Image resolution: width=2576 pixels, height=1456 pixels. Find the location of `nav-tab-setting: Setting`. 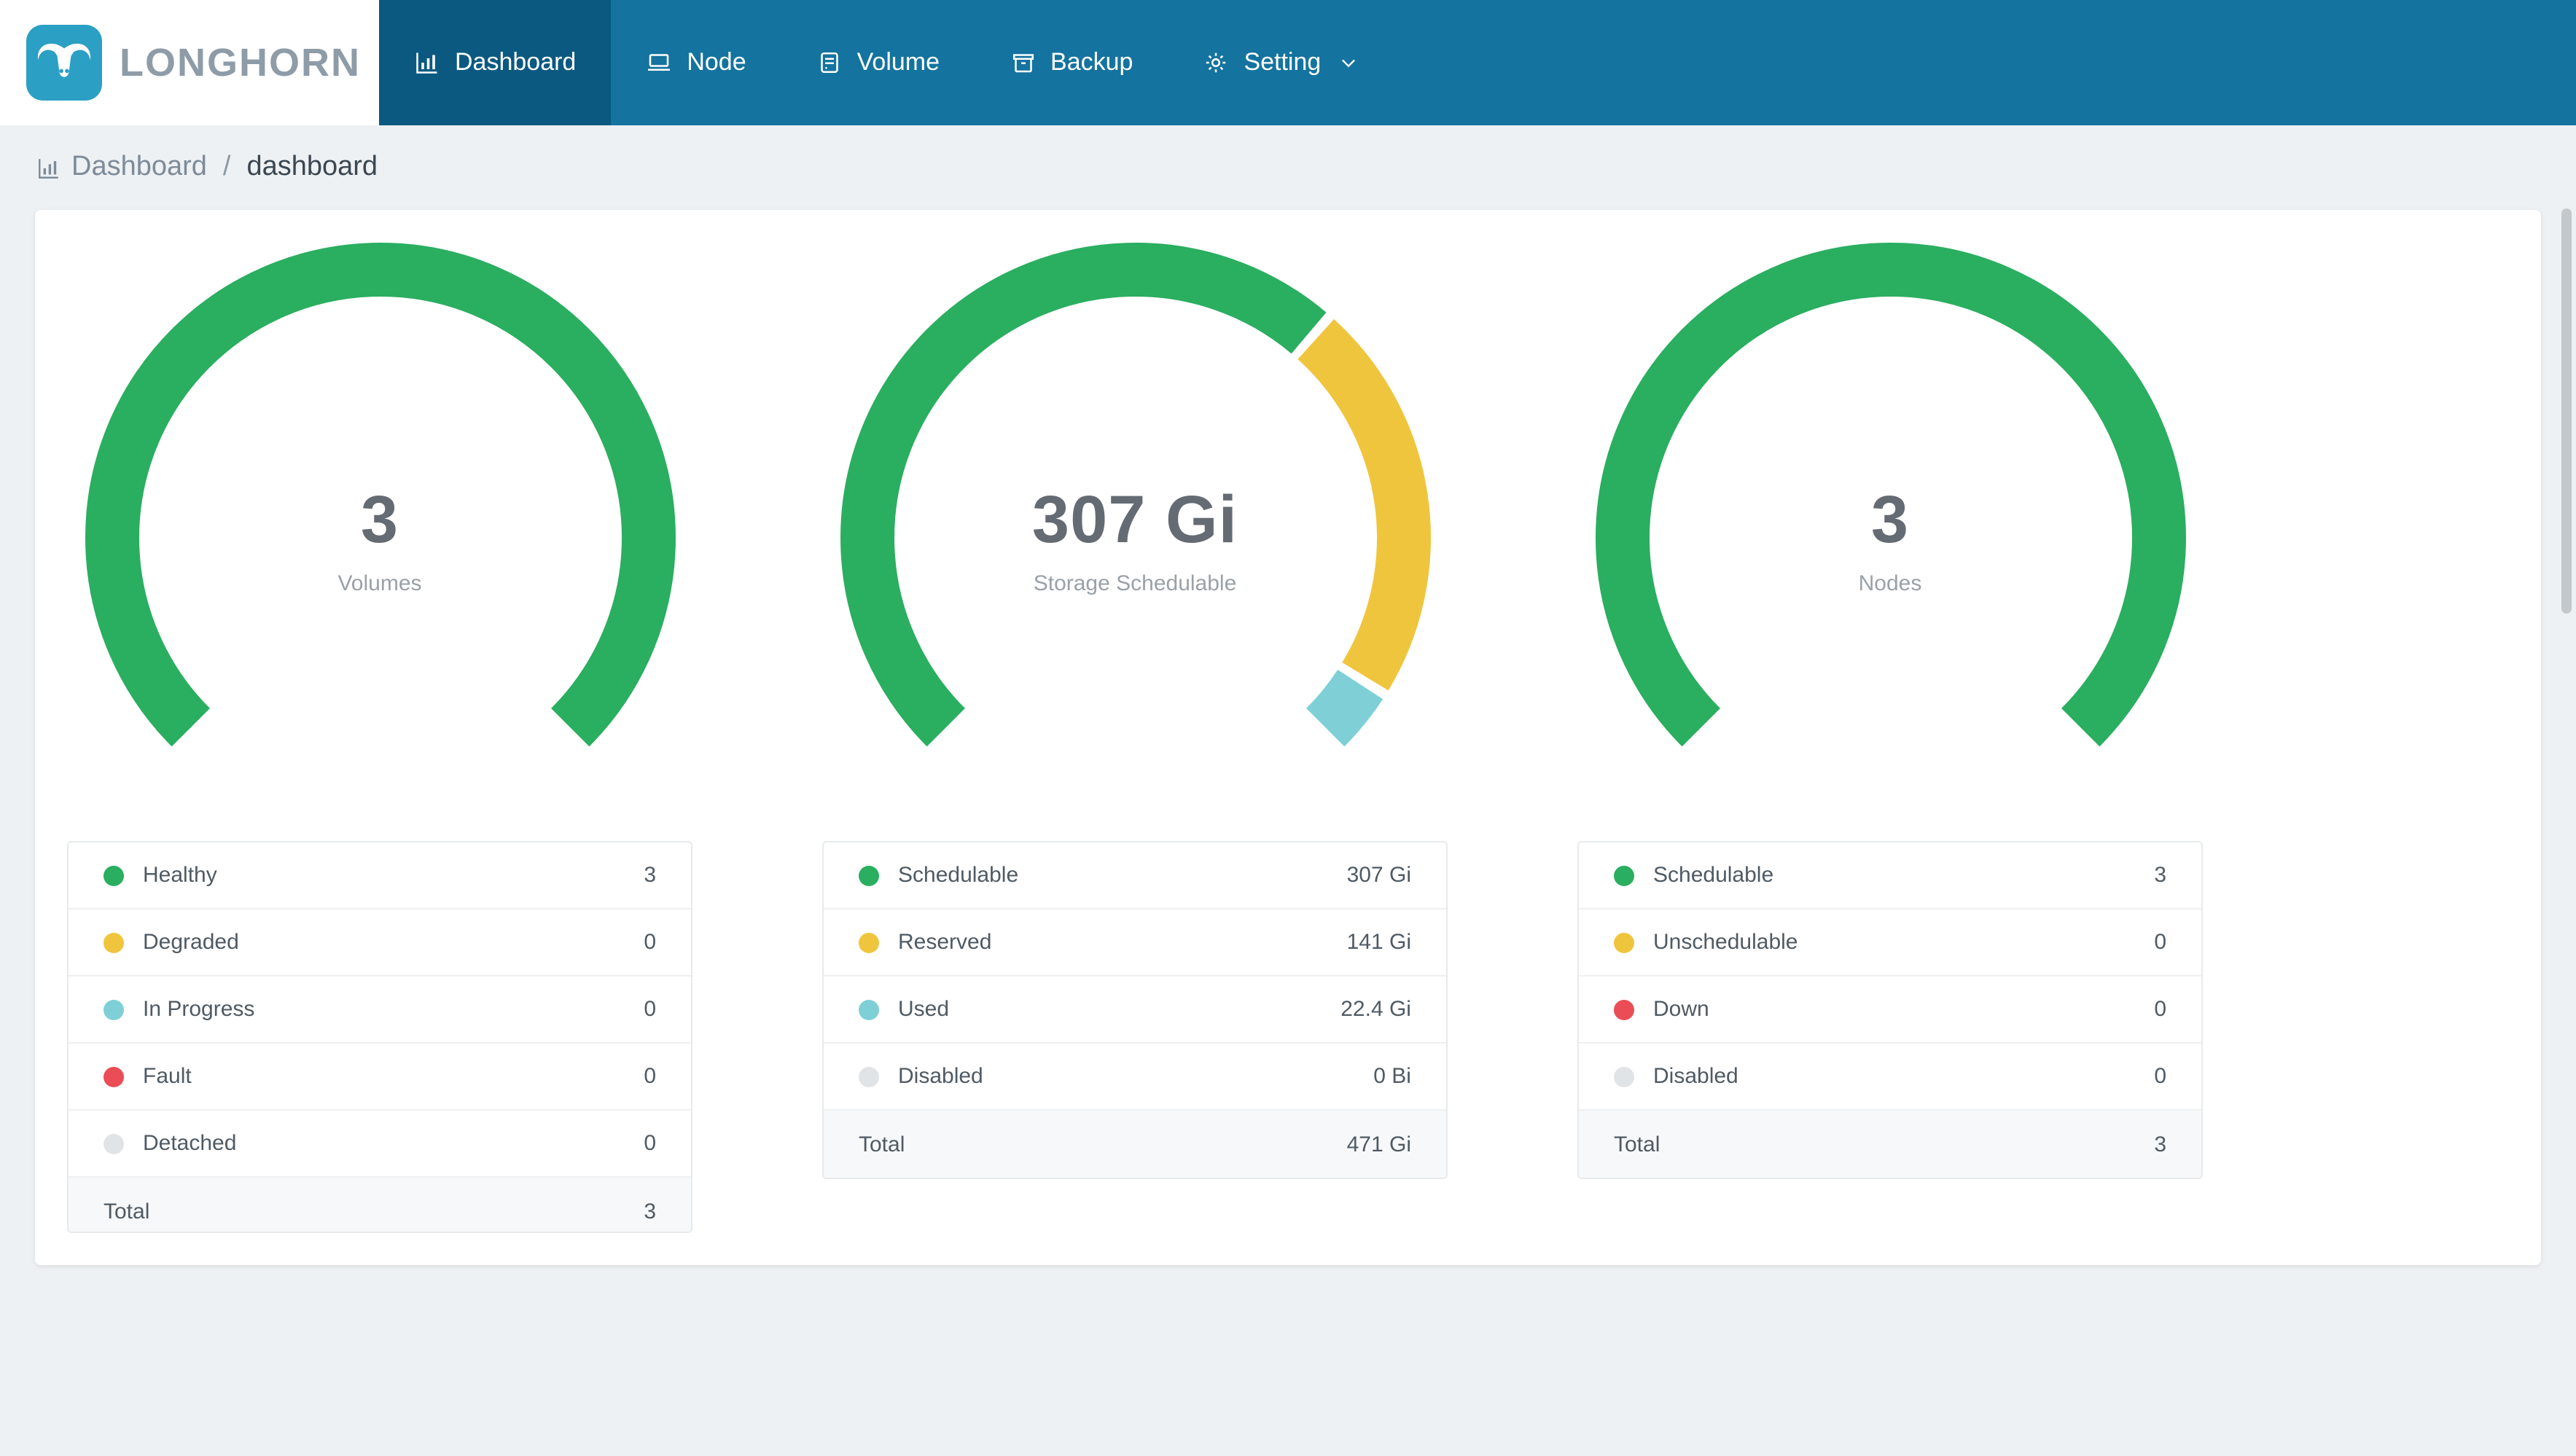

nav-tab-setting: Setting is located at coordinates (1281, 62).